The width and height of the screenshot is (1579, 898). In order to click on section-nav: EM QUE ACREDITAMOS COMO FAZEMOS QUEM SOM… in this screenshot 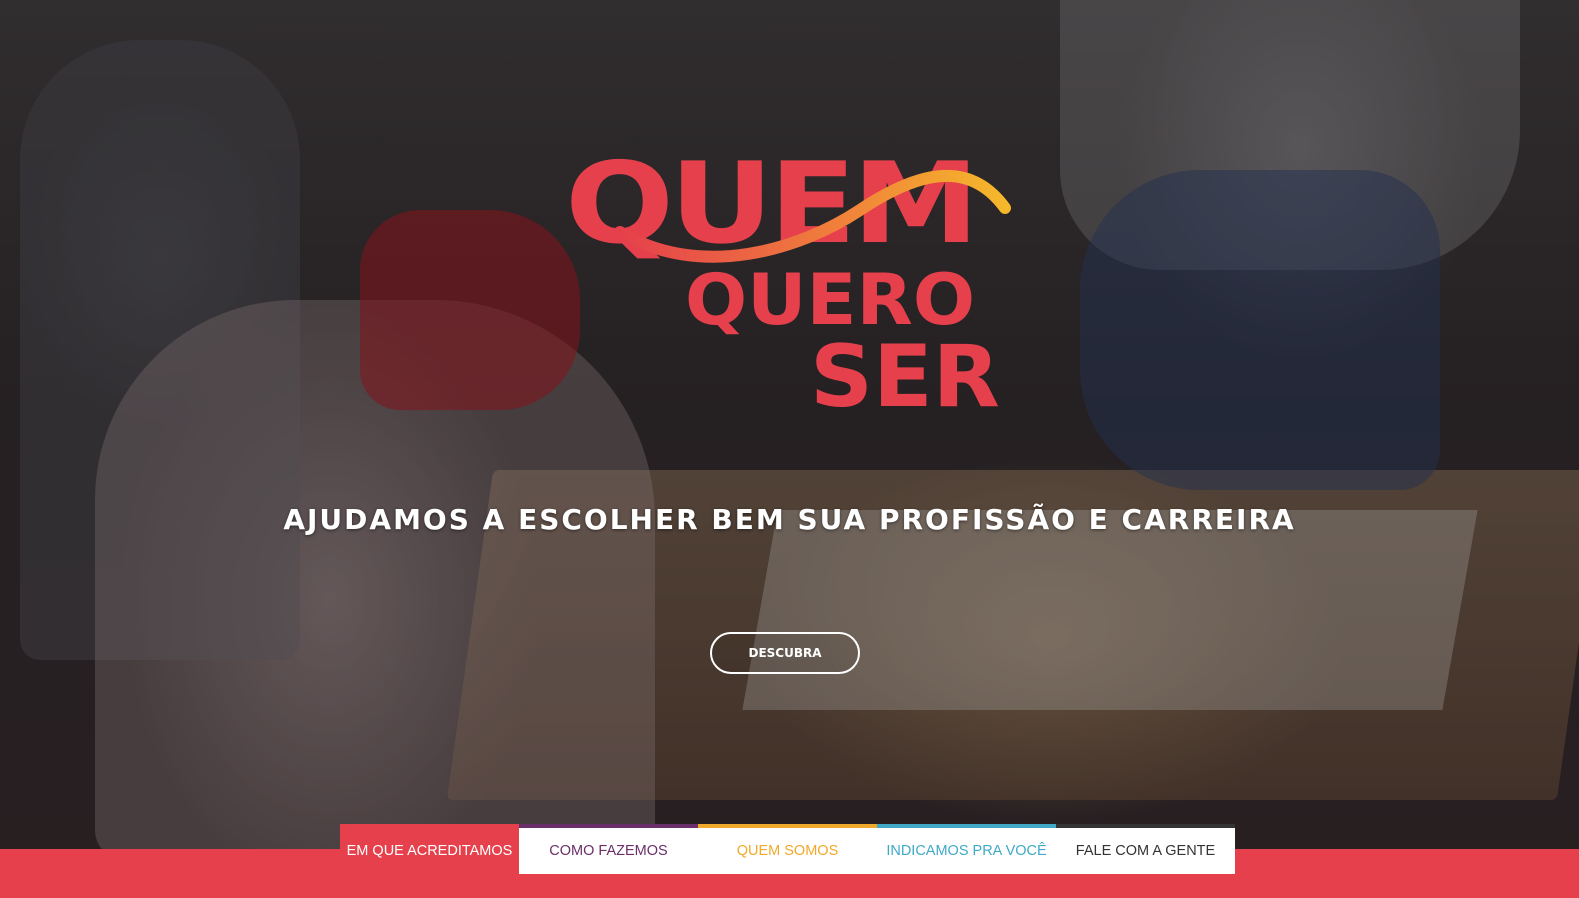, I will do `click(787, 849)`.